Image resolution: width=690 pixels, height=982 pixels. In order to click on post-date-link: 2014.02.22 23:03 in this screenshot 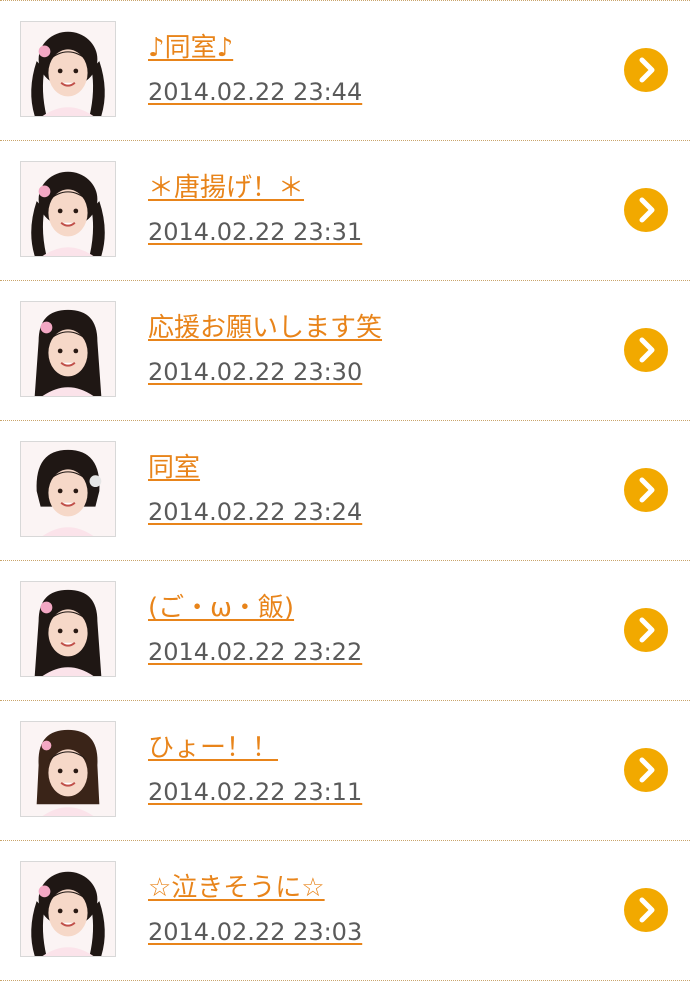, I will do `click(255, 932)`.